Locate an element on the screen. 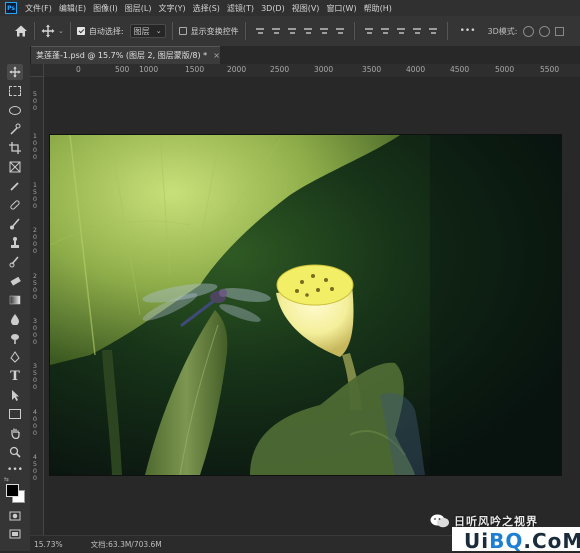 This screenshot has height=553, width=580. ruler-origin is located at coordinates (37, 70).